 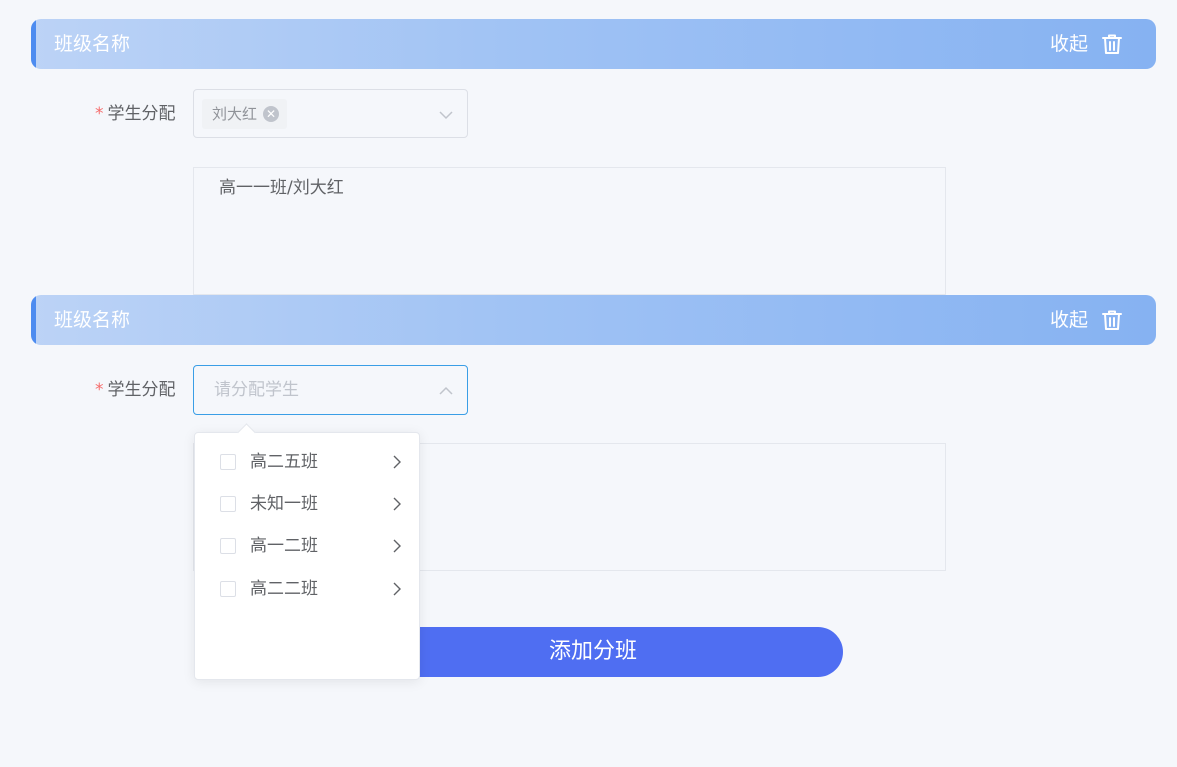 What do you see at coordinates (330, 113) in the screenshot?
I see `student-assign-select: 刘大红 ✕` at bounding box center [330, 113].